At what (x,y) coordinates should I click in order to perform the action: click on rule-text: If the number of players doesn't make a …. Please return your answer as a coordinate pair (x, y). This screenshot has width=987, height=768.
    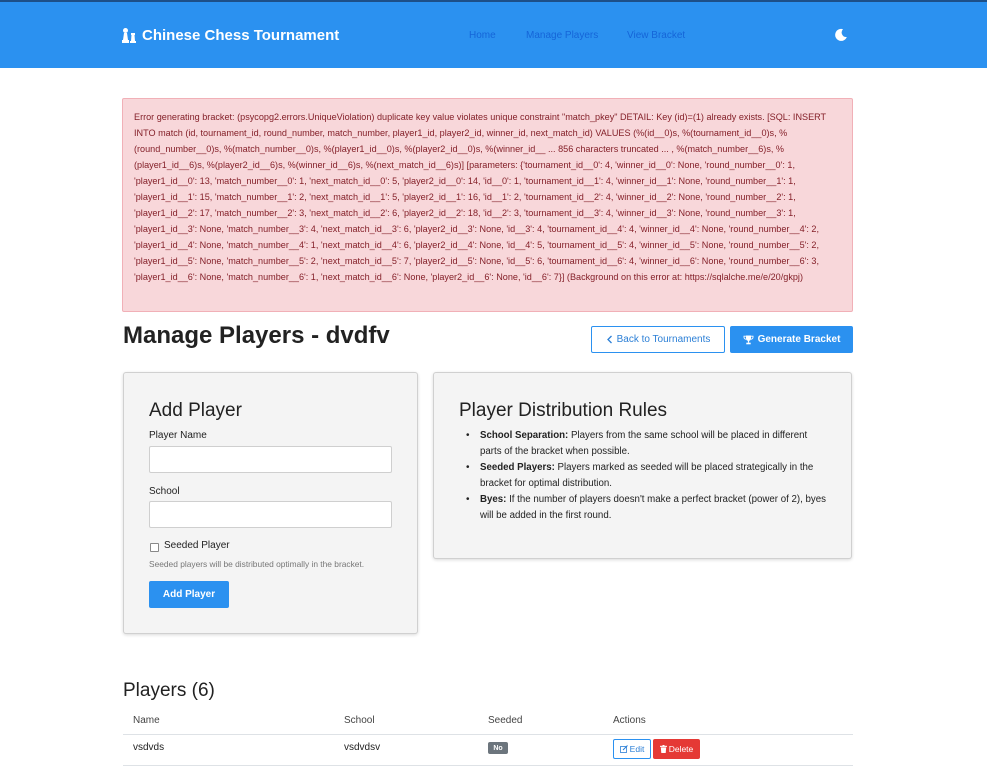
    Looking at the image, I should click on (653, 507).